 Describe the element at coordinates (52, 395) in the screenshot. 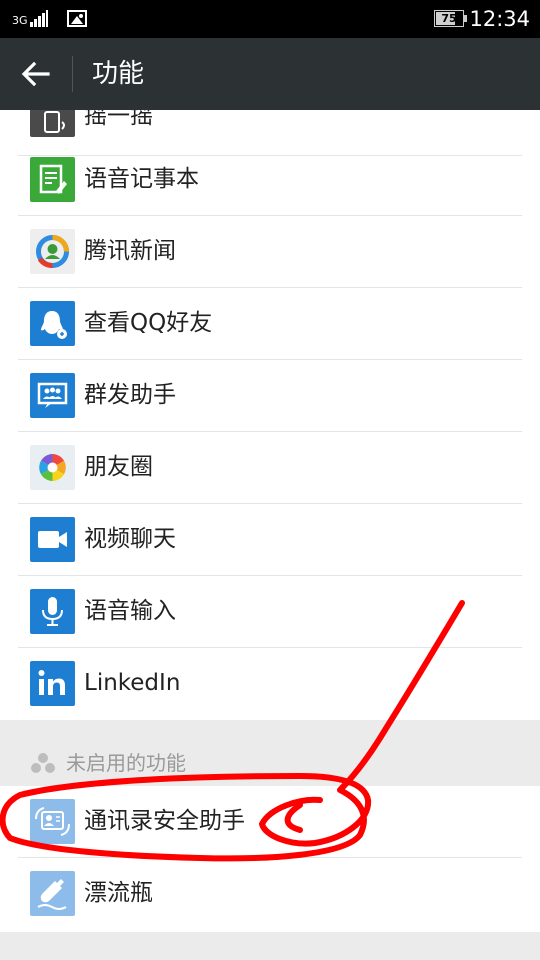

I see `group-message-icon` at that location.